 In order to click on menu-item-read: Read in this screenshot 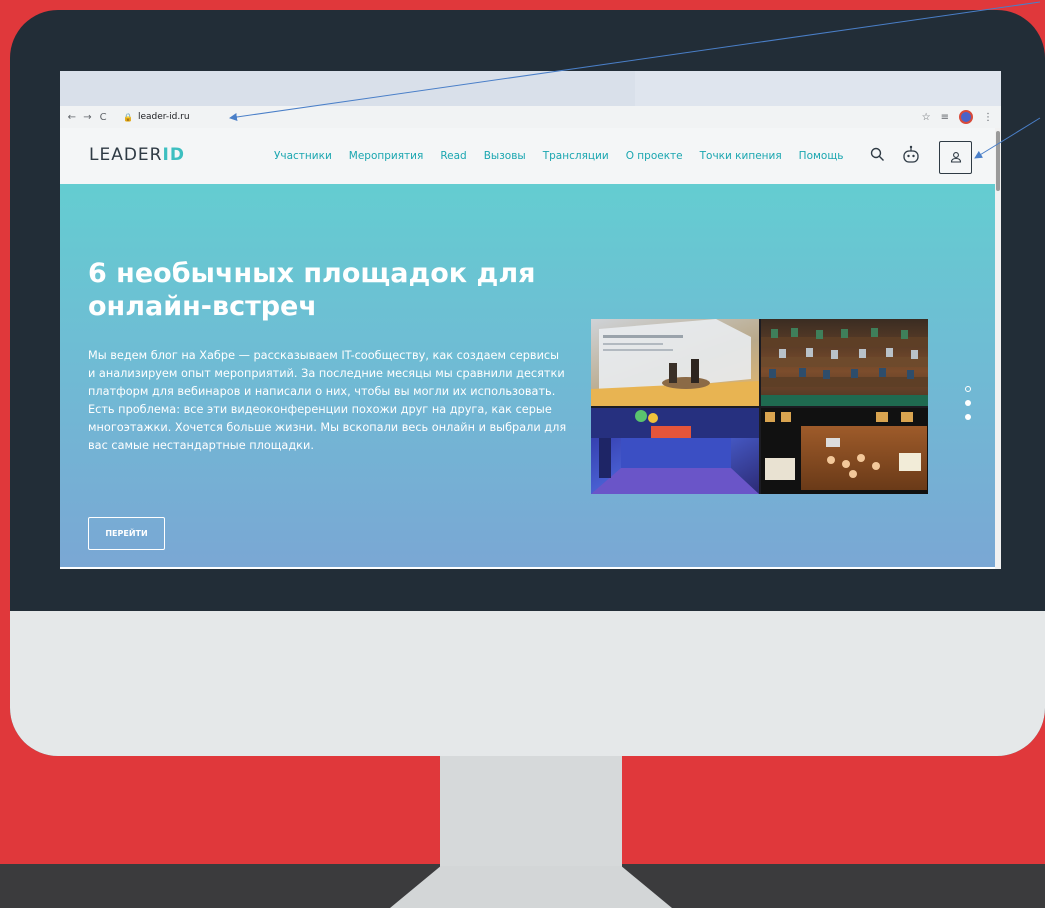, I will do `click(453, 156)`.